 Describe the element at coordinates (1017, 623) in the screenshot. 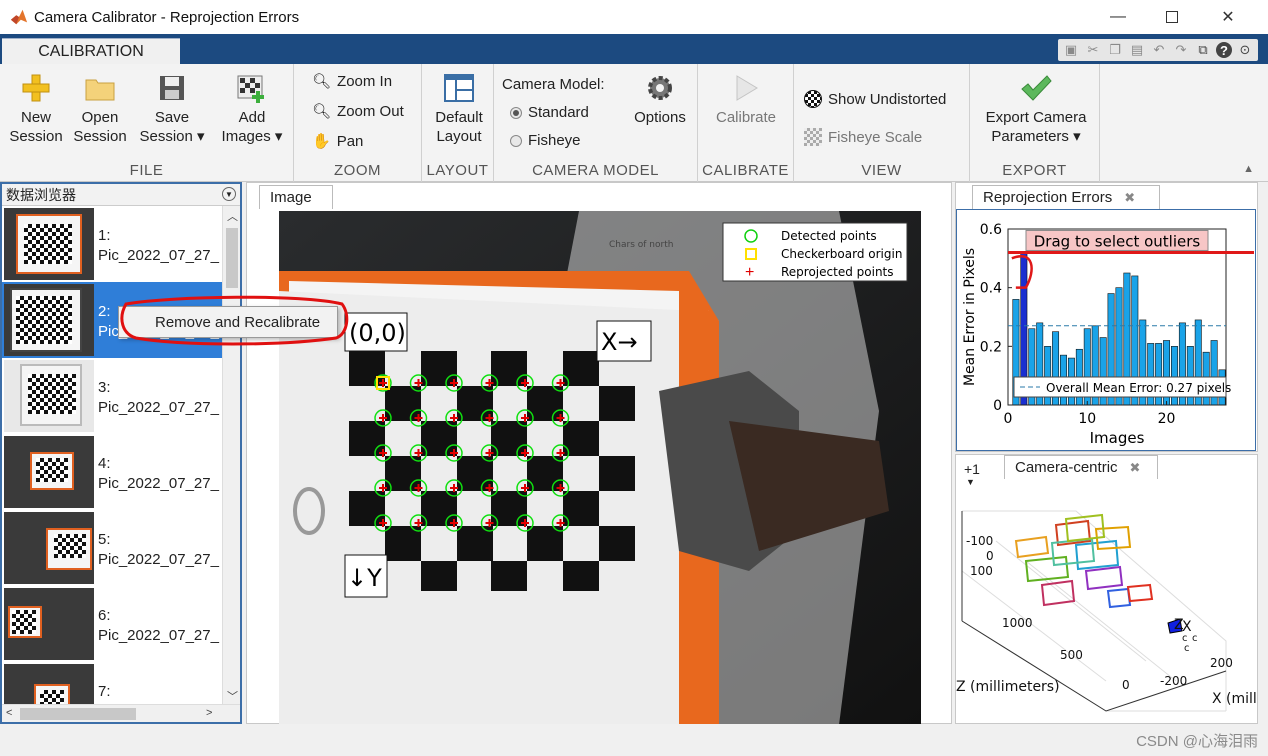

I see `z-tick: 1000` at that location.